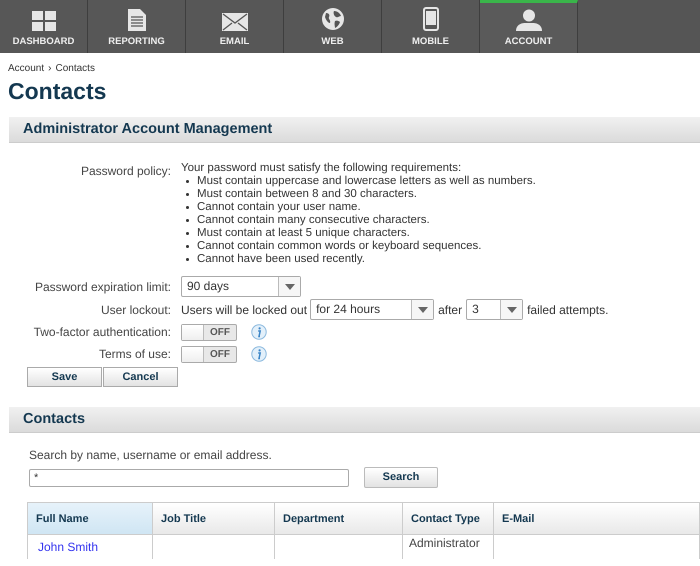  Describe the element at coordinates (44, 20) in the screenshot. I see `grid-icon` at that location.